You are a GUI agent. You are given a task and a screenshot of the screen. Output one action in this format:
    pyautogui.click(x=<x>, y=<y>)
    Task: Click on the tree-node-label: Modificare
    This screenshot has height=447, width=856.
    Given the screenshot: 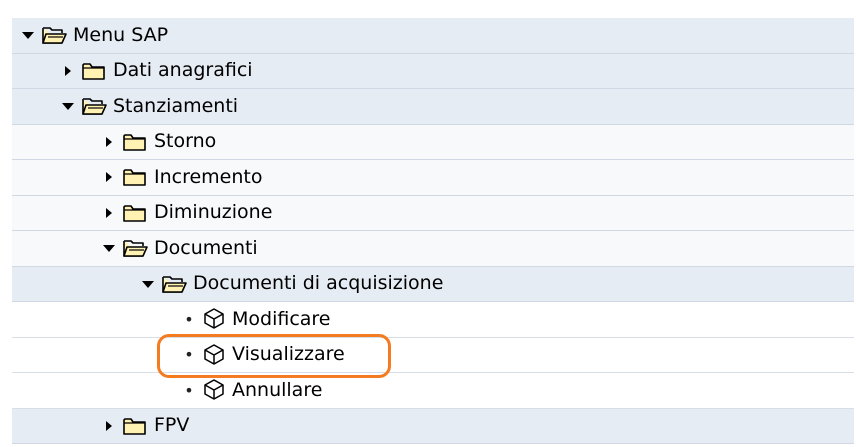 What is the action you would take?
    pyautogui.click(x=281, y=318)
    